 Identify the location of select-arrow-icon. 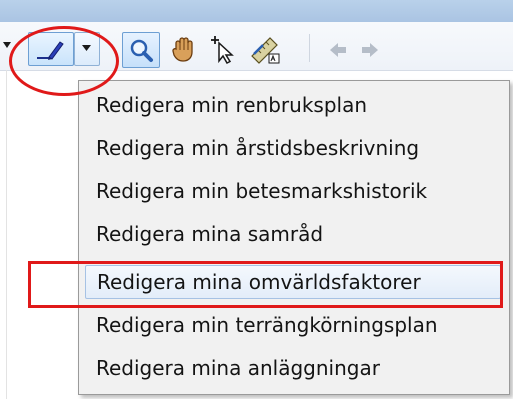
(222, 49).